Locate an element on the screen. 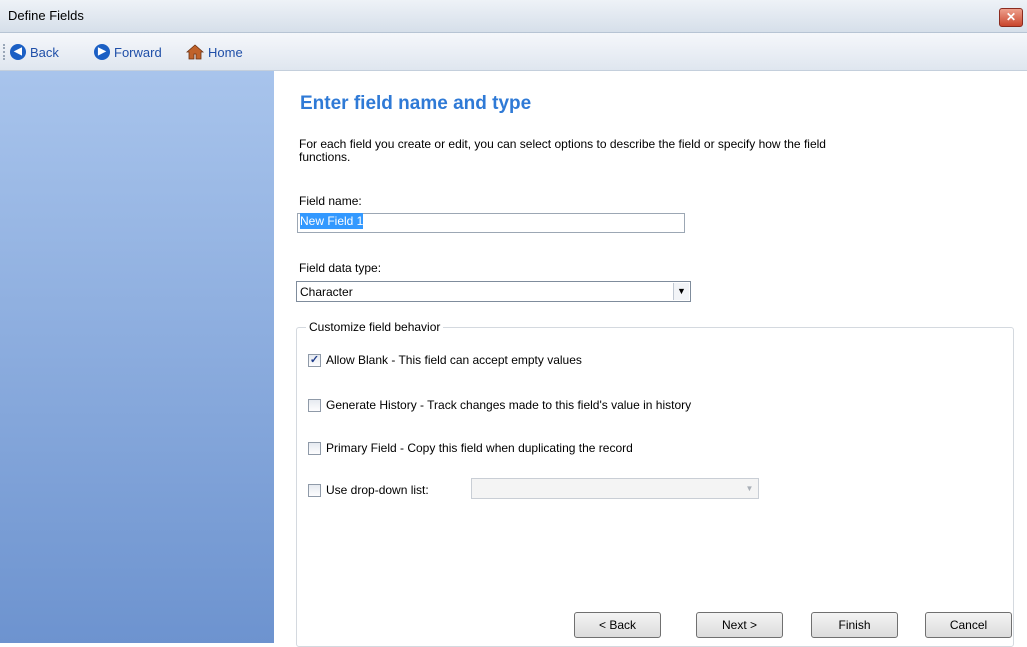 Image resolution: width=1027 pixels, height=647 pixels. generate-history-checkbox is located at coordinates (314, 405).